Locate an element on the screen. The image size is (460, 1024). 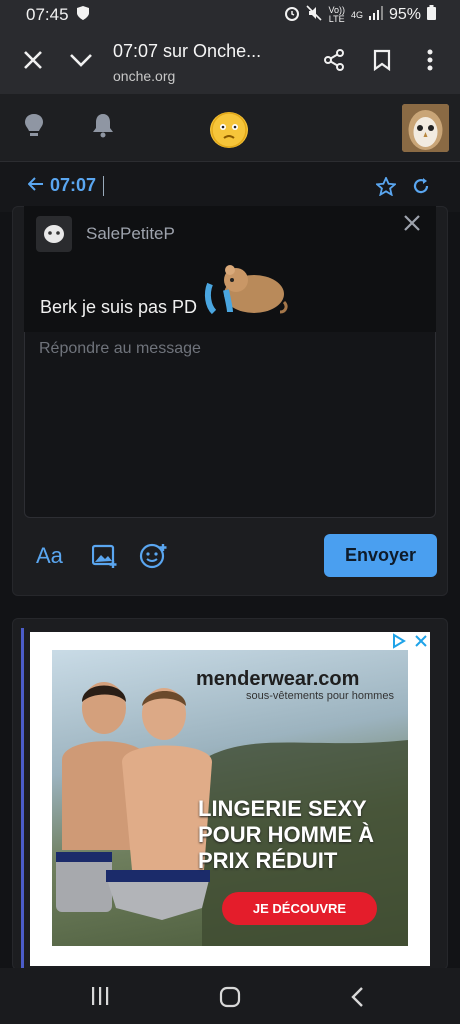
more-options-button is located at coordinates (430, 62).